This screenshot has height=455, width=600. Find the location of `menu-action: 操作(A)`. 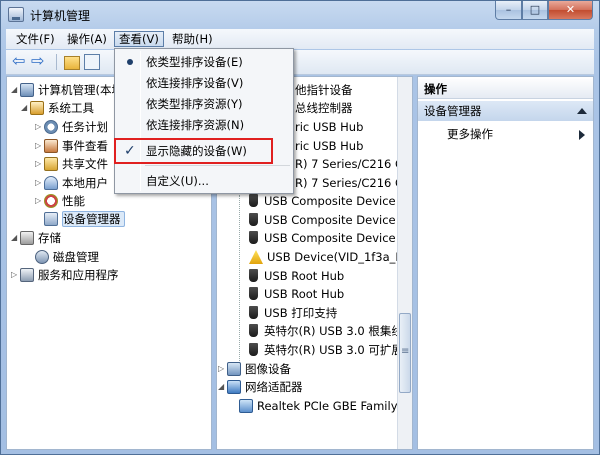

menu-action: 操作(A) is located at coordinates (87, 39).